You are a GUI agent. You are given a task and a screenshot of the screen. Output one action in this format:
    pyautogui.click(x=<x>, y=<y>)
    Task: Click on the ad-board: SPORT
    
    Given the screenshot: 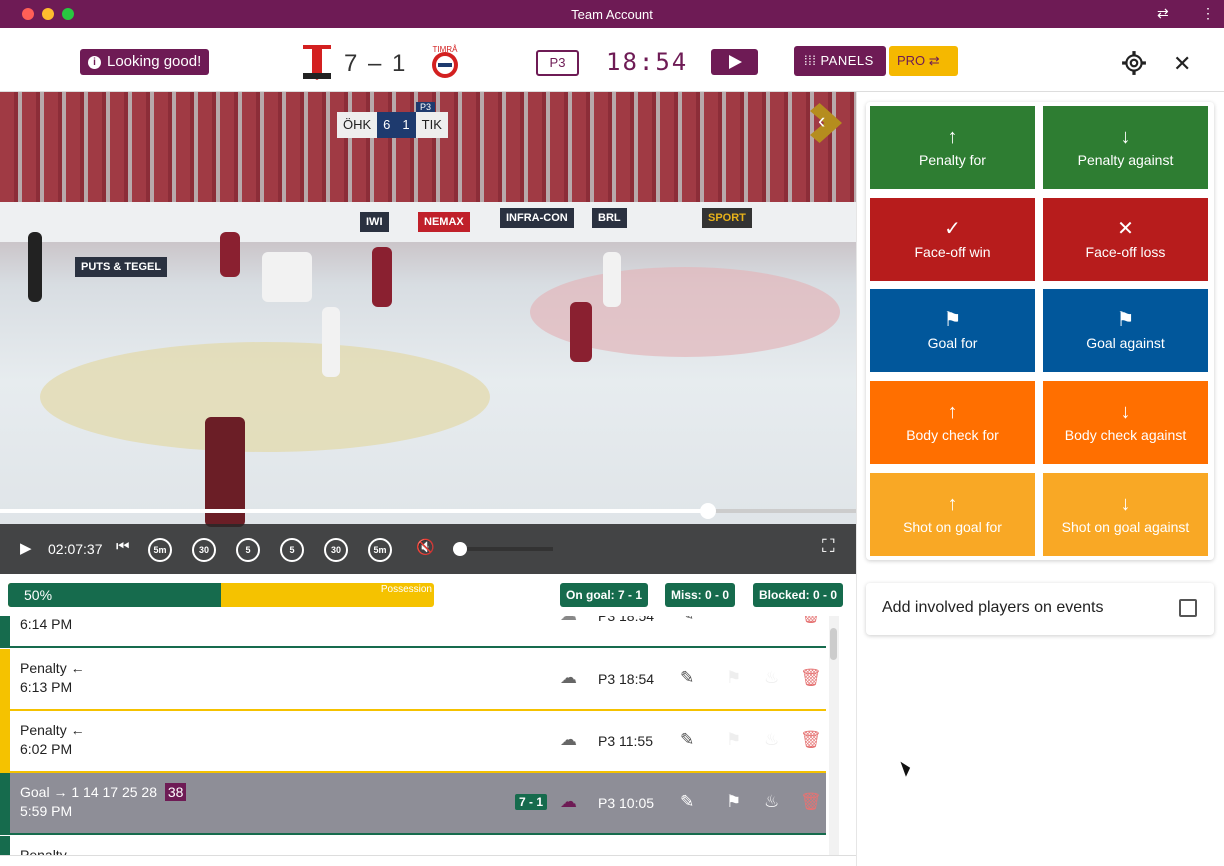 What is the action you would take?
    pyautogui.click(x=727, y=218)
    